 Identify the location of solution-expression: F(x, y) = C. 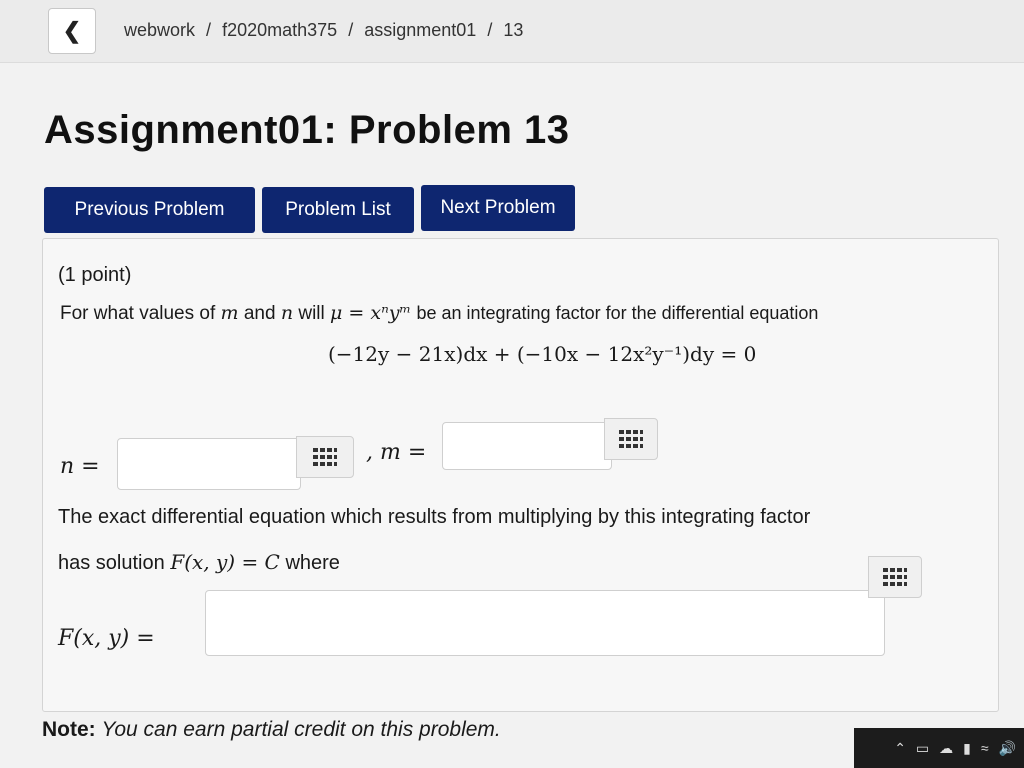
(225, 562).